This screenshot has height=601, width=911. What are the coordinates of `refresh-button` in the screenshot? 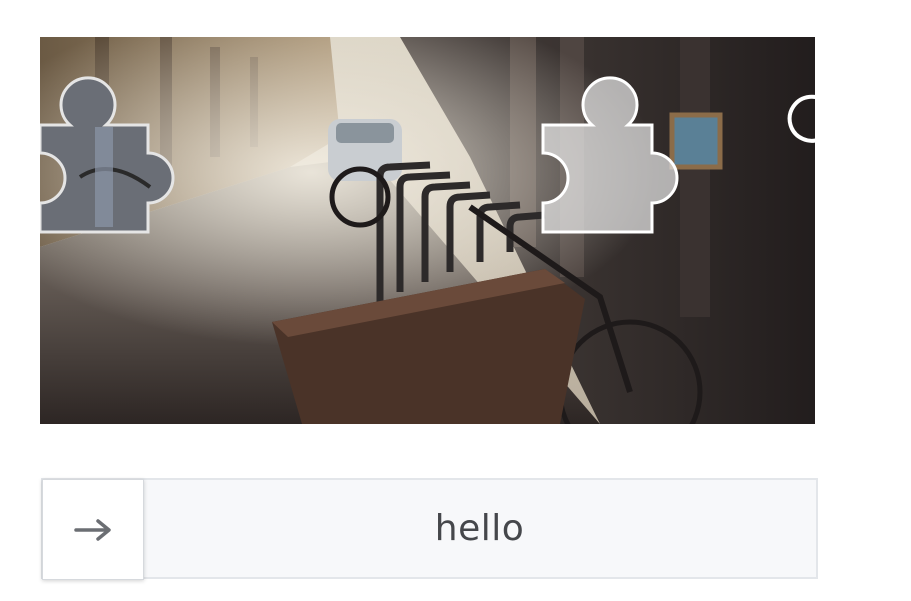 It's located at (798, 118).